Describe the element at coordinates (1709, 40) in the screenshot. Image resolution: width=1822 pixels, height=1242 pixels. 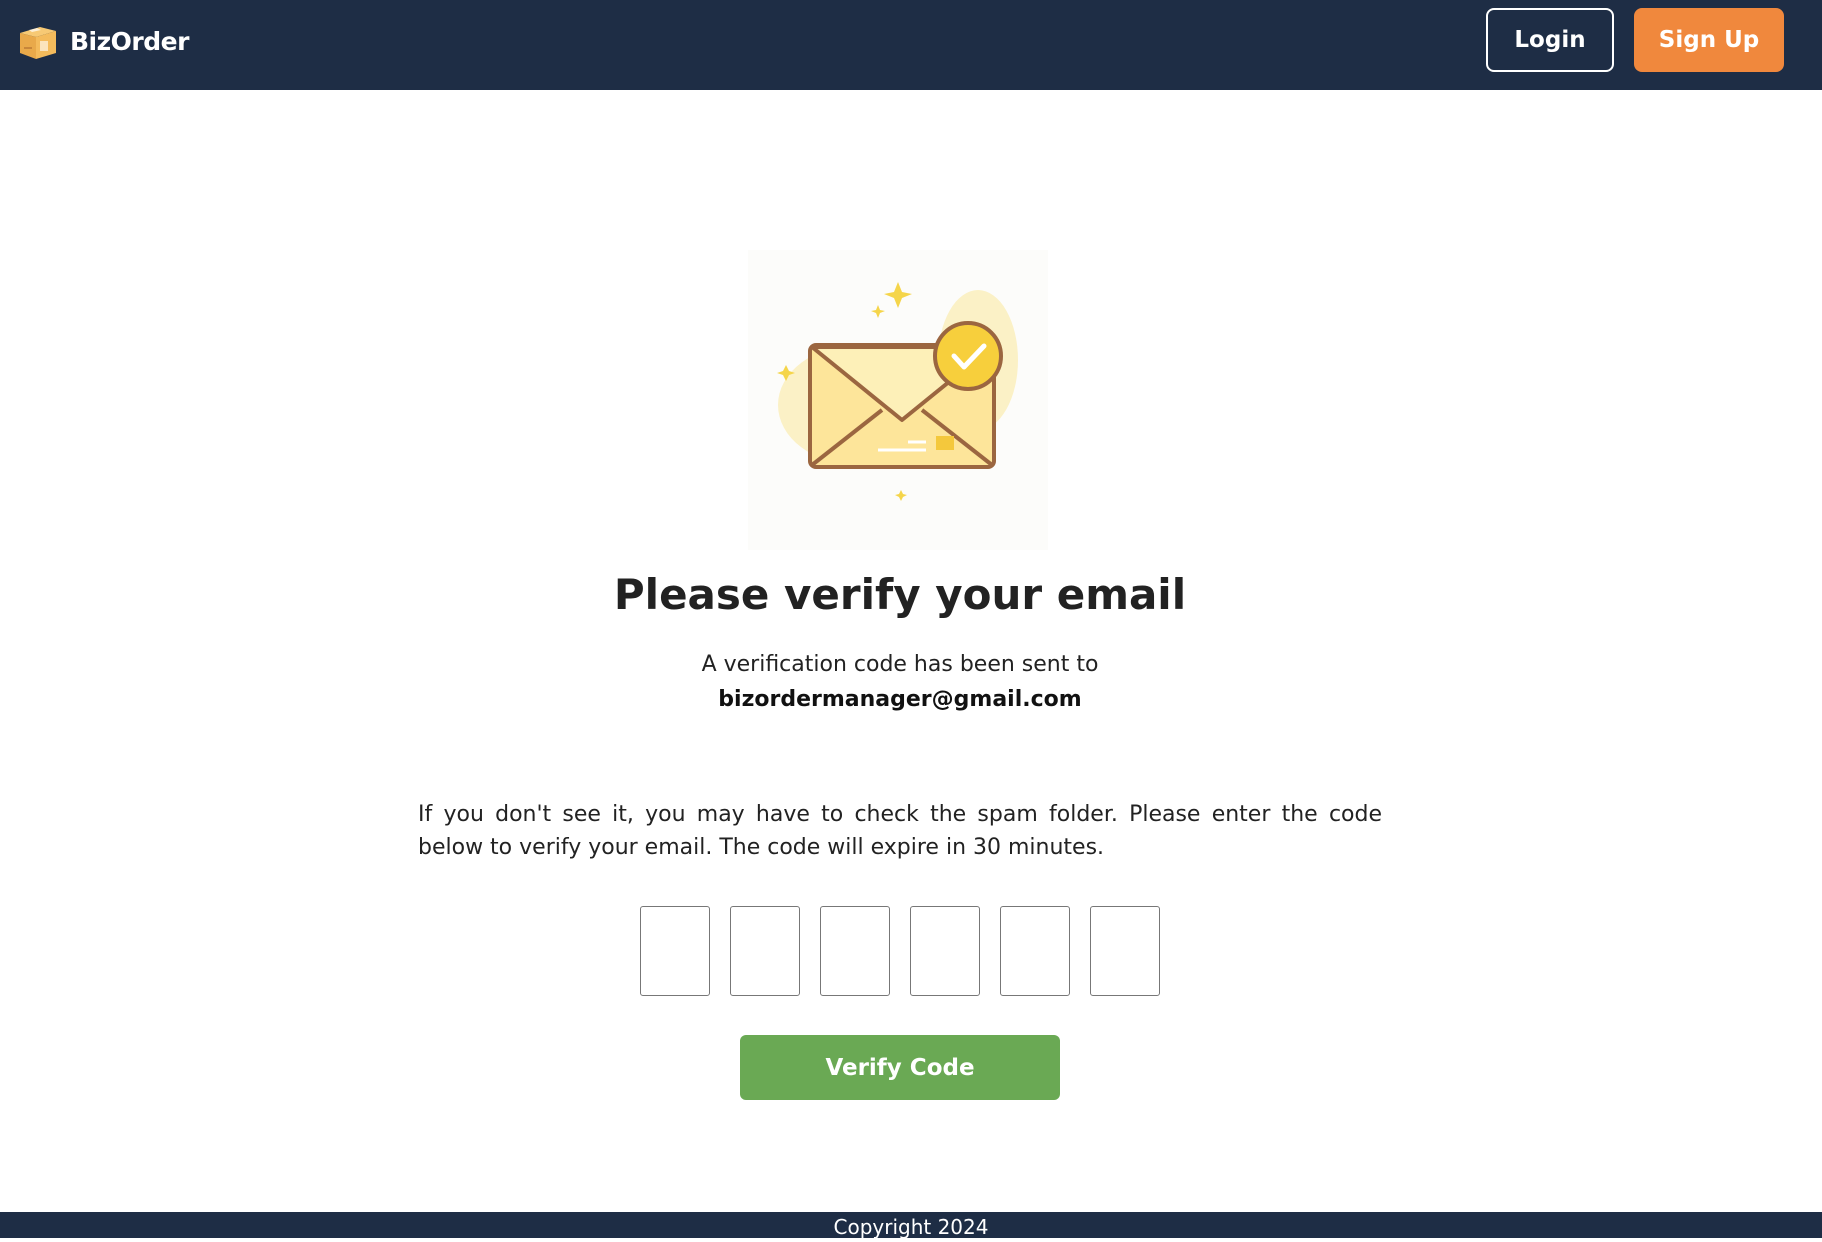
I see `signup-button: Sign Up` at that location.